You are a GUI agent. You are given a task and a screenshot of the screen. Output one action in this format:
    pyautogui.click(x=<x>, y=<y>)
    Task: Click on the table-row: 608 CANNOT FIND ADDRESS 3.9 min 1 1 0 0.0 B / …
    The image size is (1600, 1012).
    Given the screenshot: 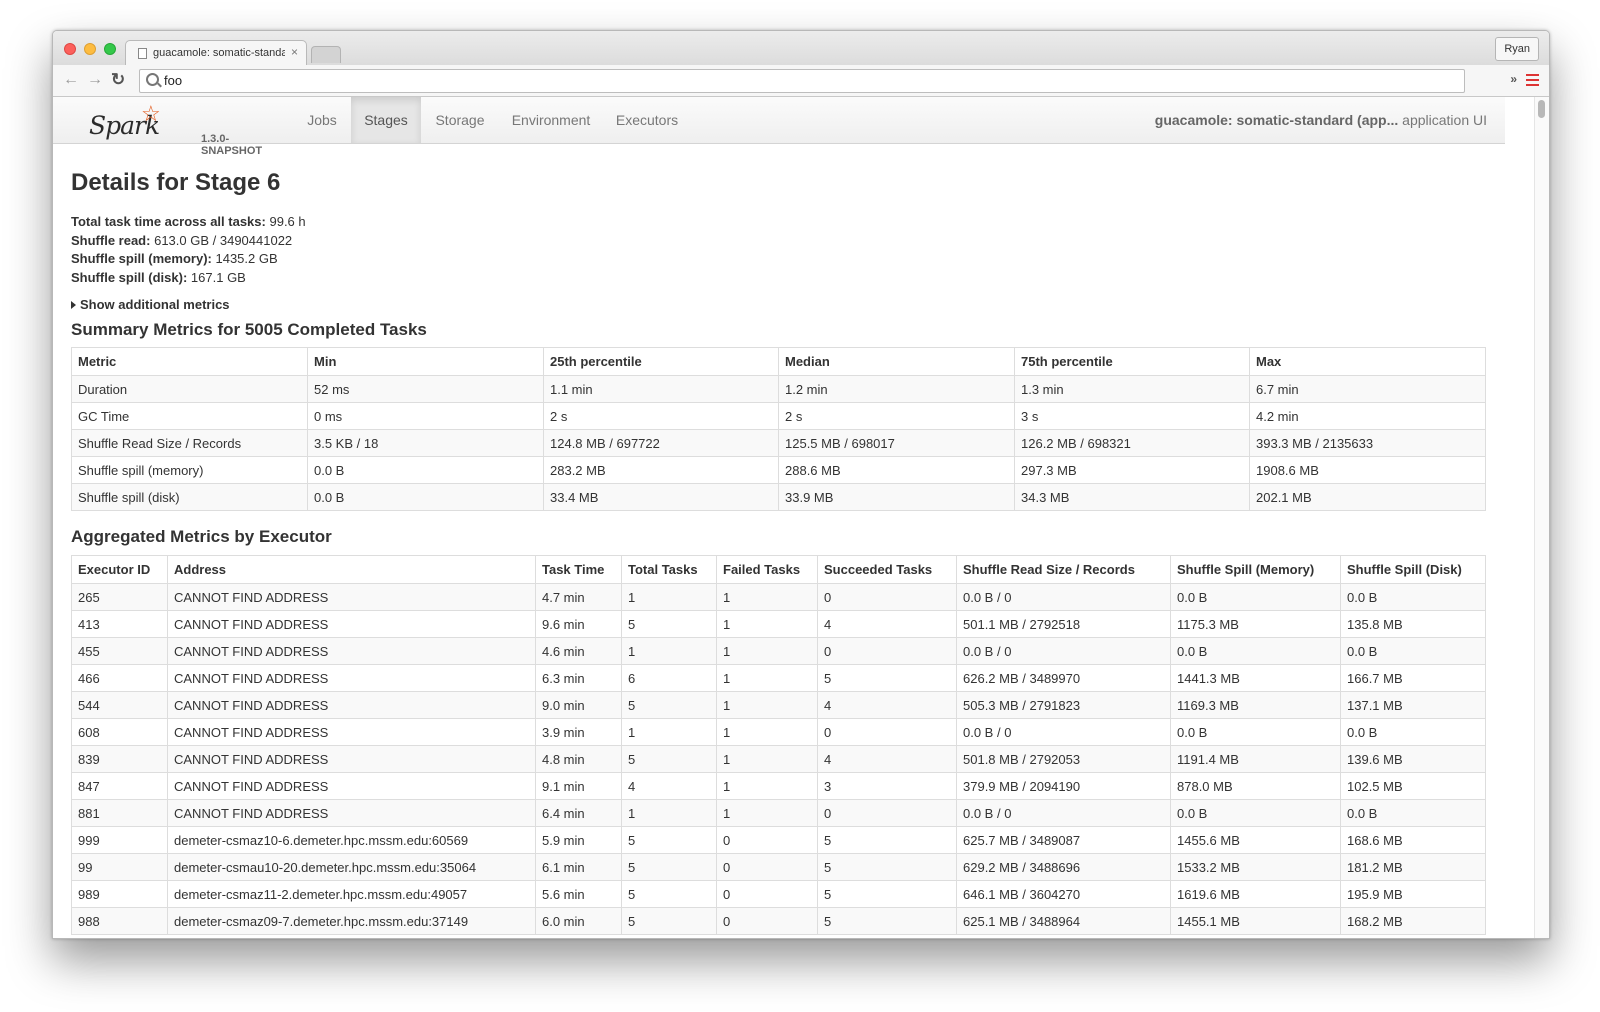 What is the action you would take?
    pyautogui.click(x=778, y=732)
    